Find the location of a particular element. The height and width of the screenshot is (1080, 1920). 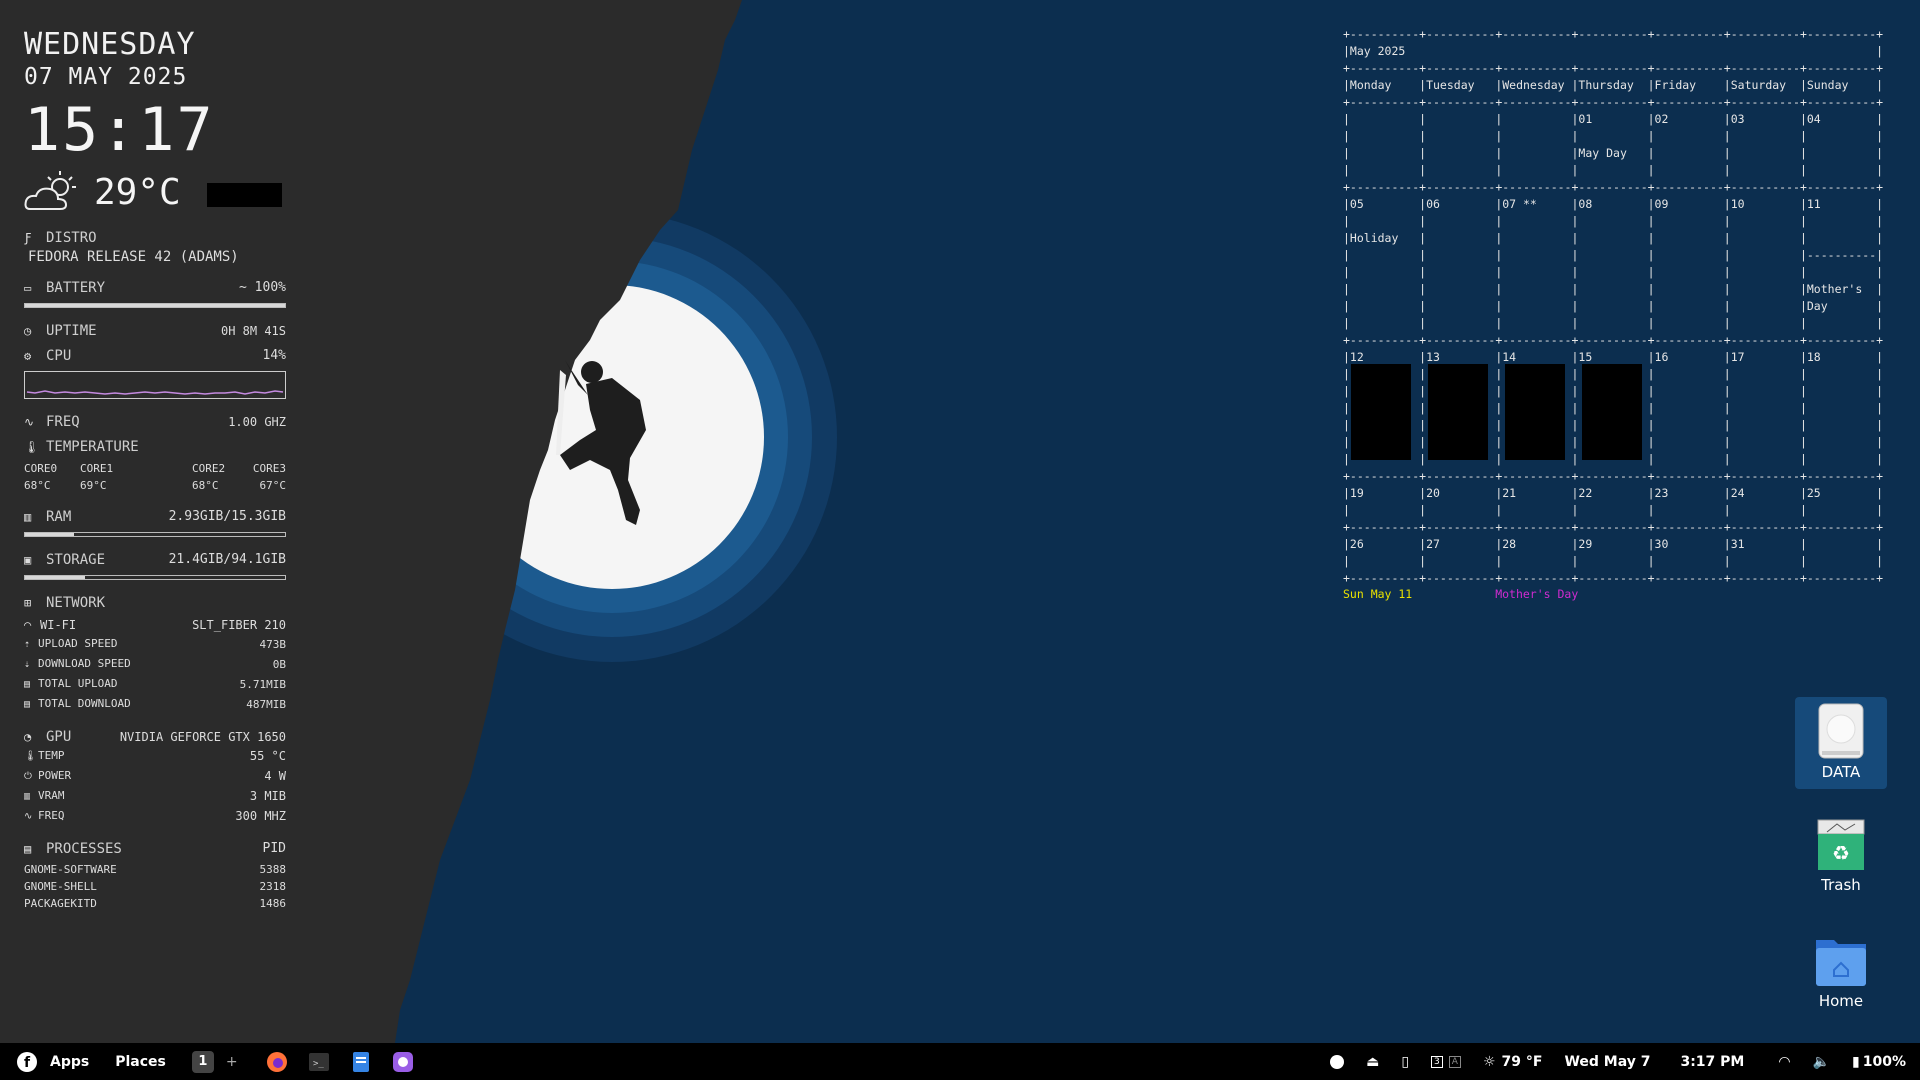

desktop-icon-label: Trash is located at coordinates (1841, 885).